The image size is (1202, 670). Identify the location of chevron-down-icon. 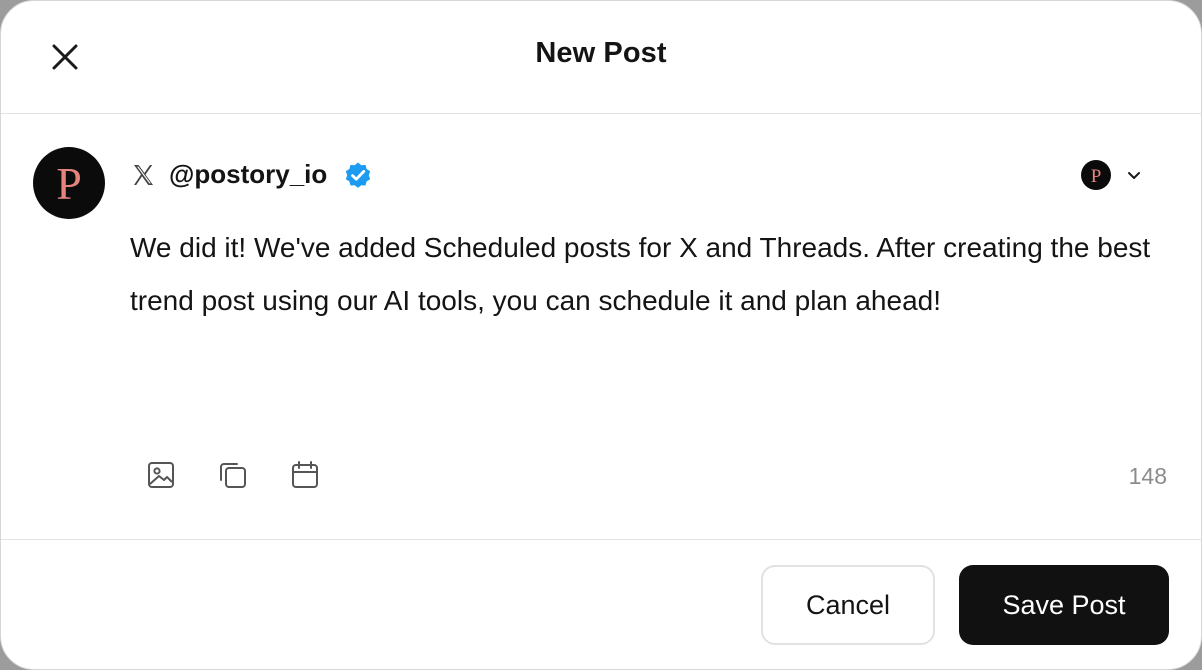
(1134, 175).